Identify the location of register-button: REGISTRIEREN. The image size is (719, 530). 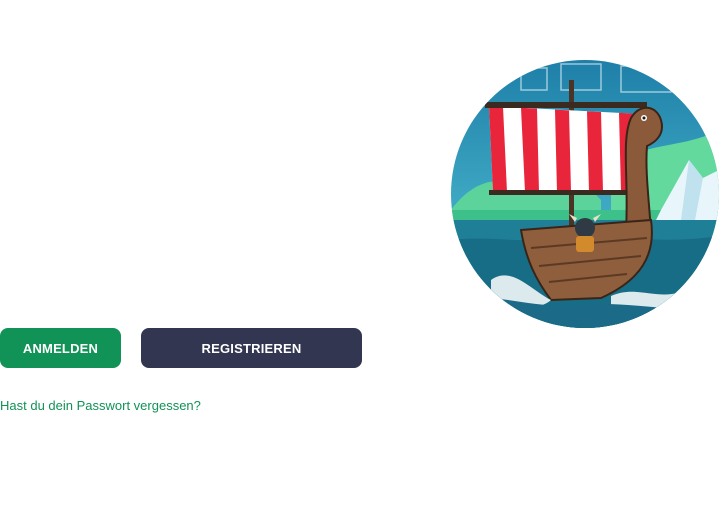
(251, 348).